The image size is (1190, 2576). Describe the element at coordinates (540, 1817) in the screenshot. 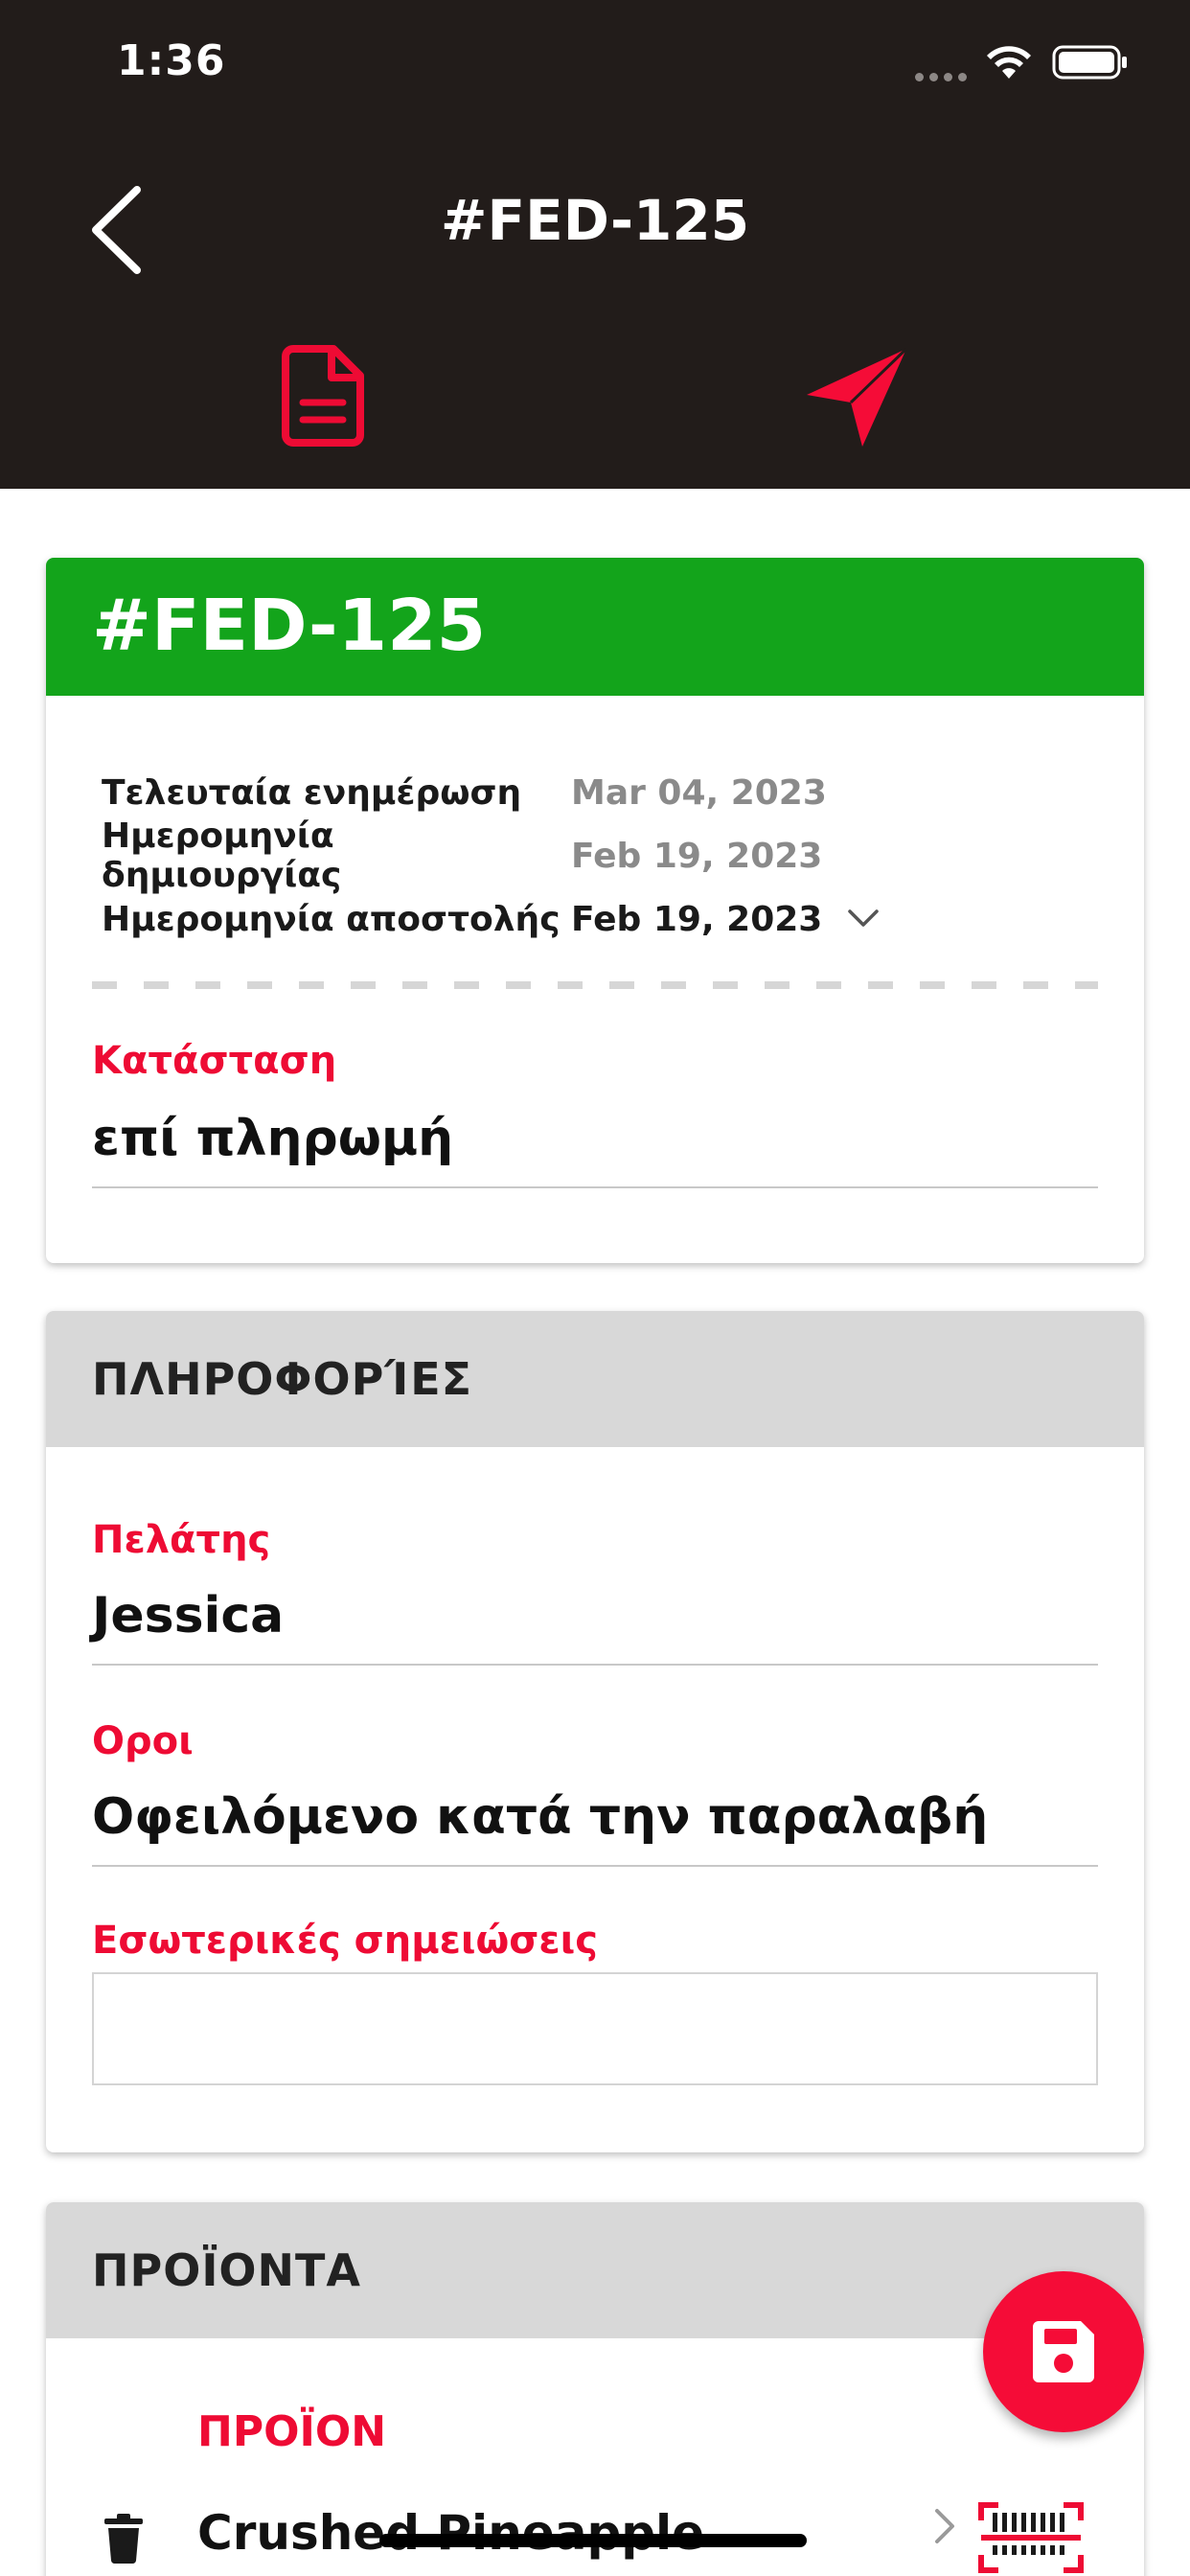

I see `terms-field: Οφειλόμενο κατά την παραλαβή` at that location.